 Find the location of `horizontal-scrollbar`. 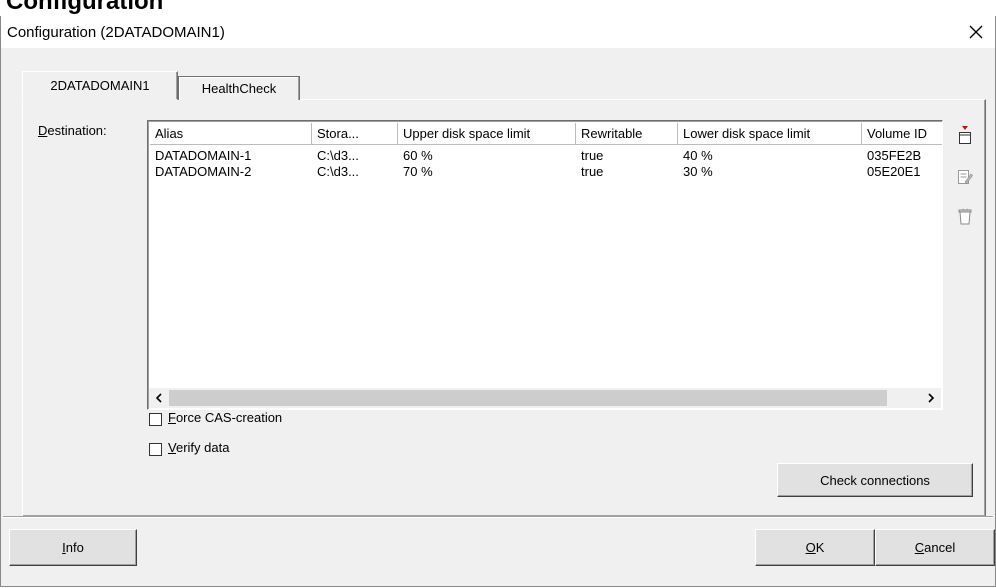

horizontal-scrollbar is located at coordinates (545, 398).